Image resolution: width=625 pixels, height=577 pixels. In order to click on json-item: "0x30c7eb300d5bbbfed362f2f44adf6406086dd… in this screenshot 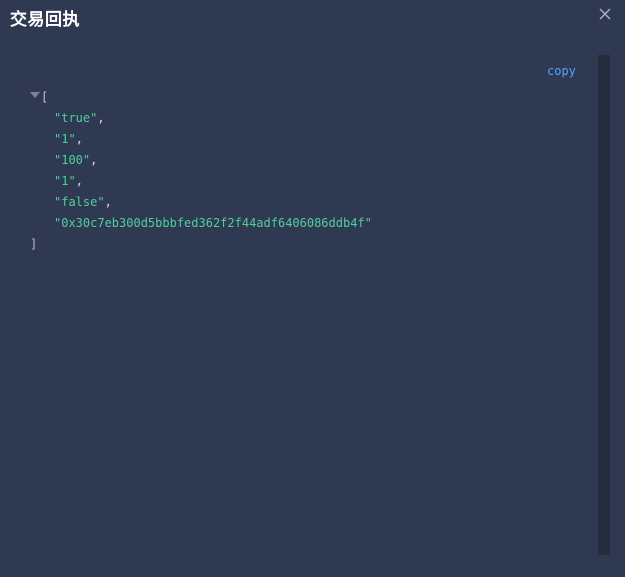, I will do `click(200, 223)`.